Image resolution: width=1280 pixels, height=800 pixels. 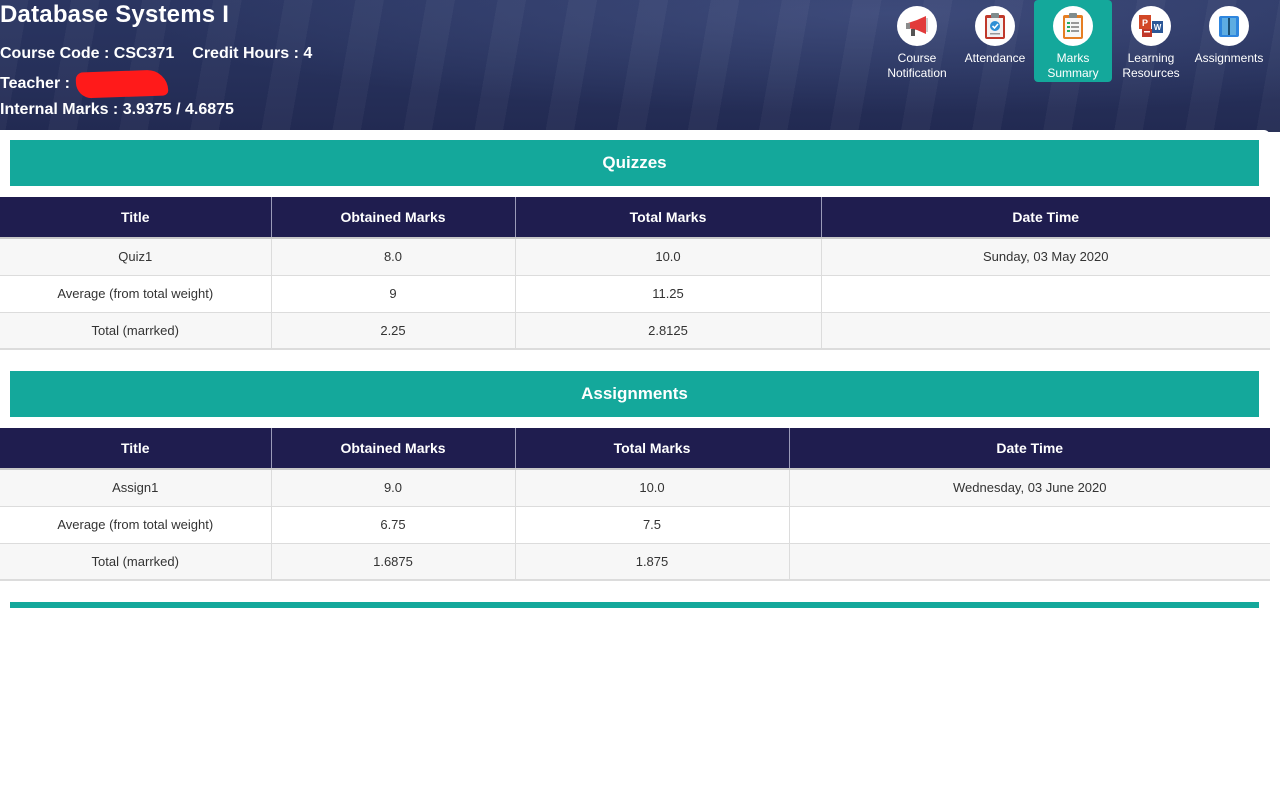 What do you see at coordinates (393, 562) in the screenshot?
I see `cell-obtained: 1.6875` at bounding box center [393, 562].